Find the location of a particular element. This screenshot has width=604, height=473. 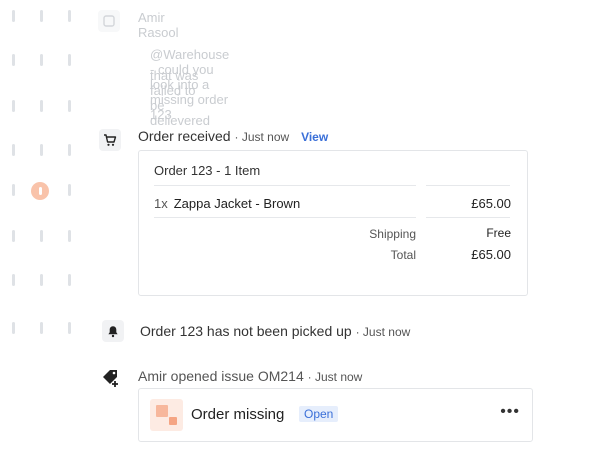

total-value: £65.00 is located at coordinates (491, 254).